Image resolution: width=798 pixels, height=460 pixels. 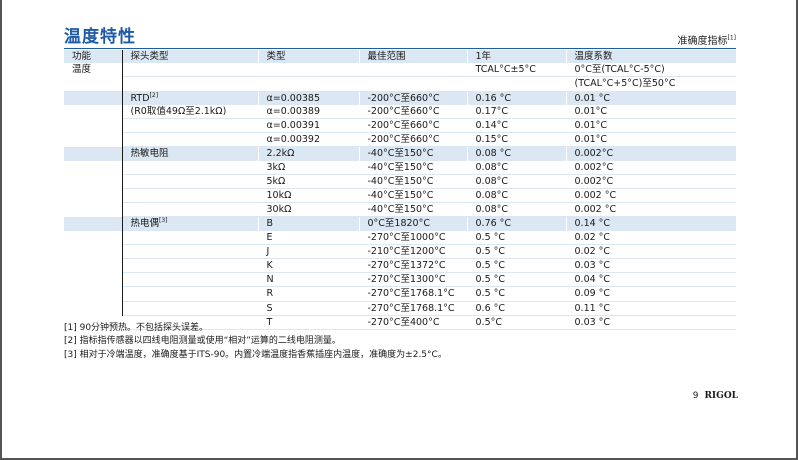 What do you see at coordinates (650, 237) in the screenshot?
I see `cell-coef: 0.02 °C` at bounding box center [650, 237].